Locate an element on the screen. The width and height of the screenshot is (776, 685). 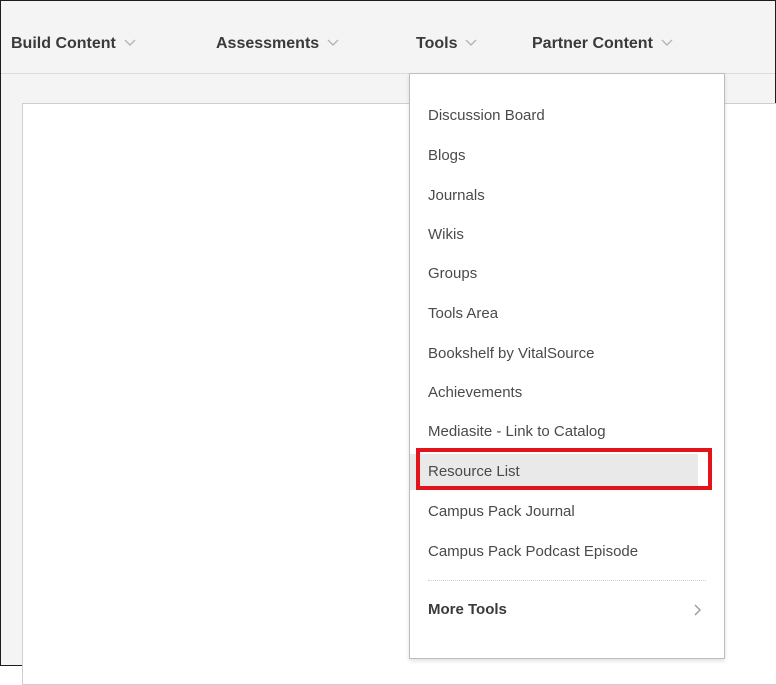
menu-item-achievements: Achievements is located at coordinates (554, 393).